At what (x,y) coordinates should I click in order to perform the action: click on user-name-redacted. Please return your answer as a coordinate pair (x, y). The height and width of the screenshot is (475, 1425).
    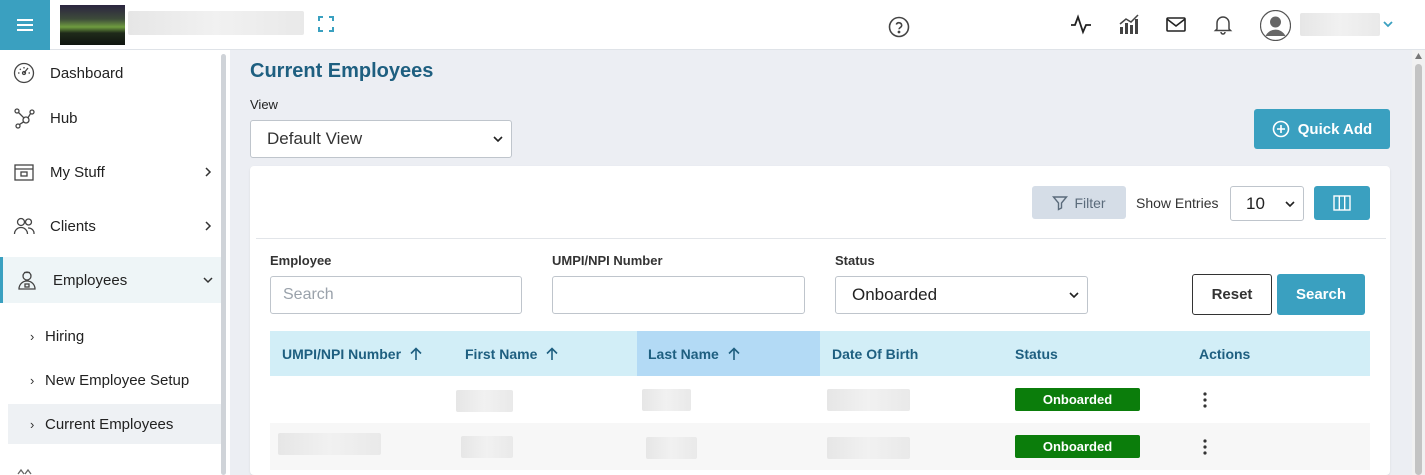
    Looking at the image, I should click on (1340, 24).